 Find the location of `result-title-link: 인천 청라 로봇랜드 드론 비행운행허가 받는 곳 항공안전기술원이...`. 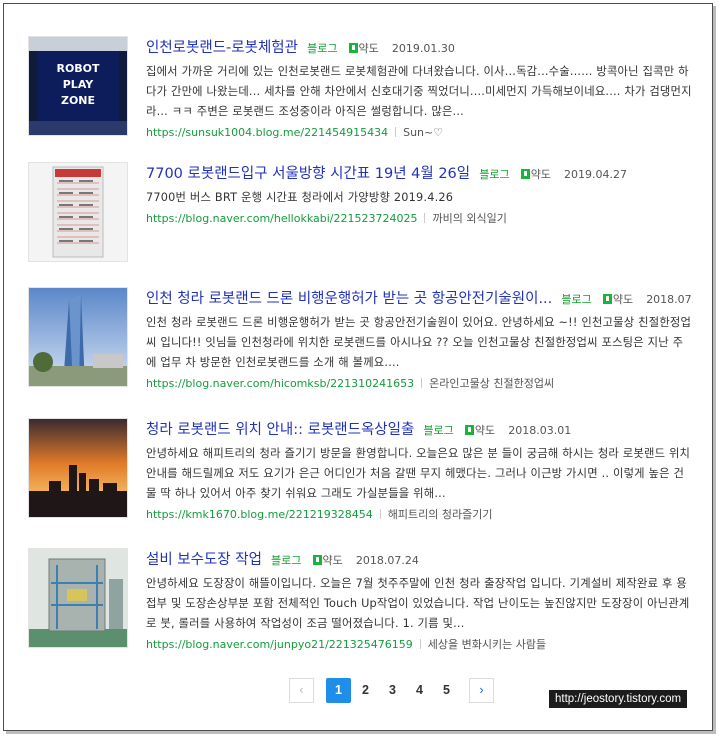

result-title-link: 인천 청라 로봇랜드 드론 비행운행허가 받는 곳 항공안전기술원이... is located at coordinates (349, 299).